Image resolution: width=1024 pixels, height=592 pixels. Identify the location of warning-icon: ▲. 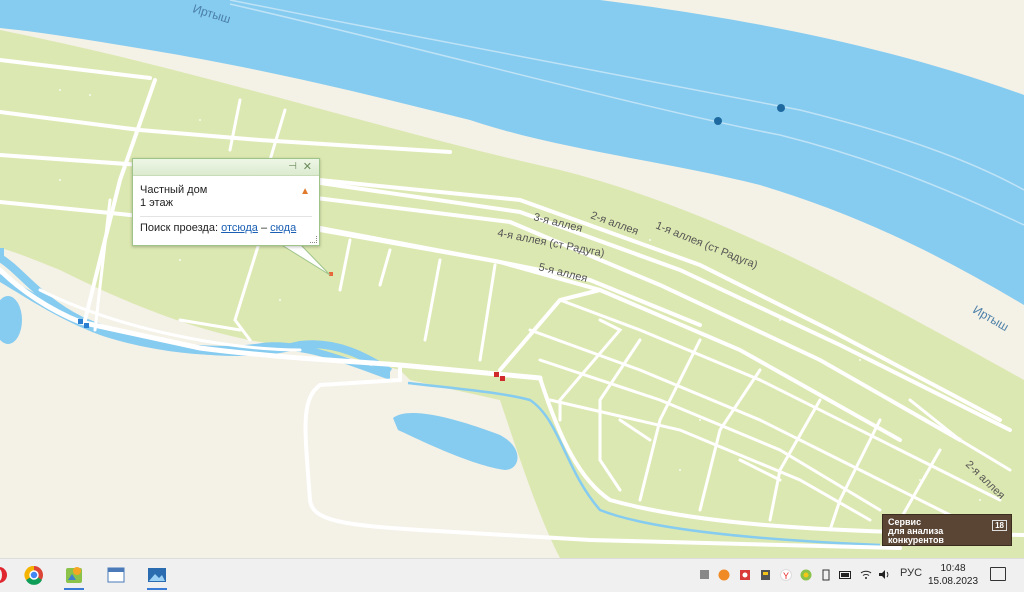
(305, 191).